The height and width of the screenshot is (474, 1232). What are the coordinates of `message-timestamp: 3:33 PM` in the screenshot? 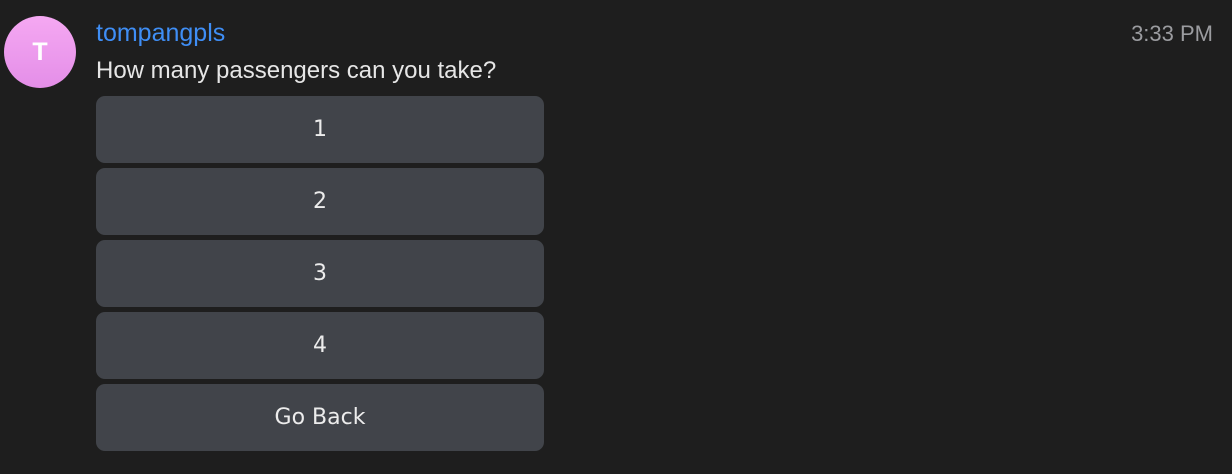 It's located at (1172, 33).